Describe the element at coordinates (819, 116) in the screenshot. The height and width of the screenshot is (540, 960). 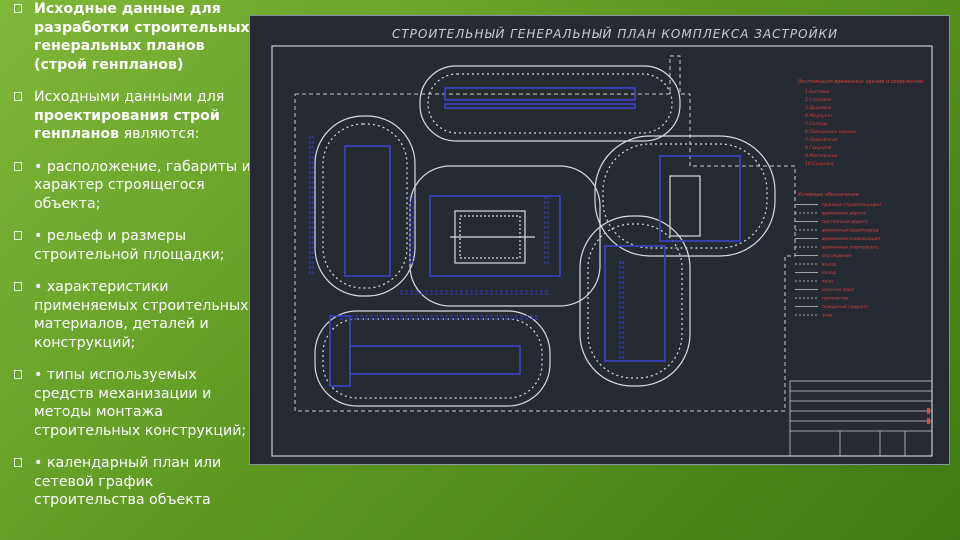
I see `legend-item: 4 Медпункт` at that location.